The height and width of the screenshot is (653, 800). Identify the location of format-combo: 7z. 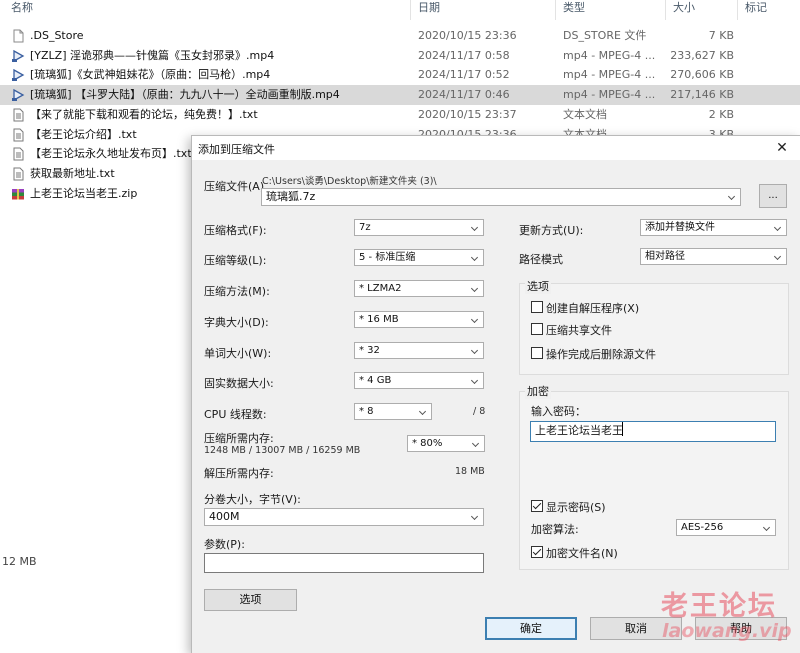
(419, 227).